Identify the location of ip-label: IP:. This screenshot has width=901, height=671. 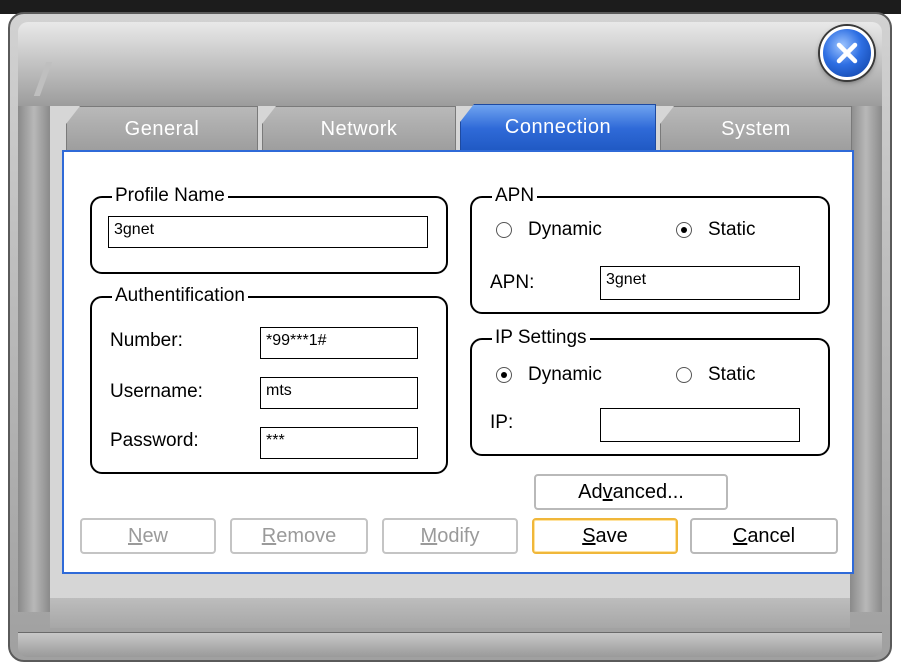
(502, 422).